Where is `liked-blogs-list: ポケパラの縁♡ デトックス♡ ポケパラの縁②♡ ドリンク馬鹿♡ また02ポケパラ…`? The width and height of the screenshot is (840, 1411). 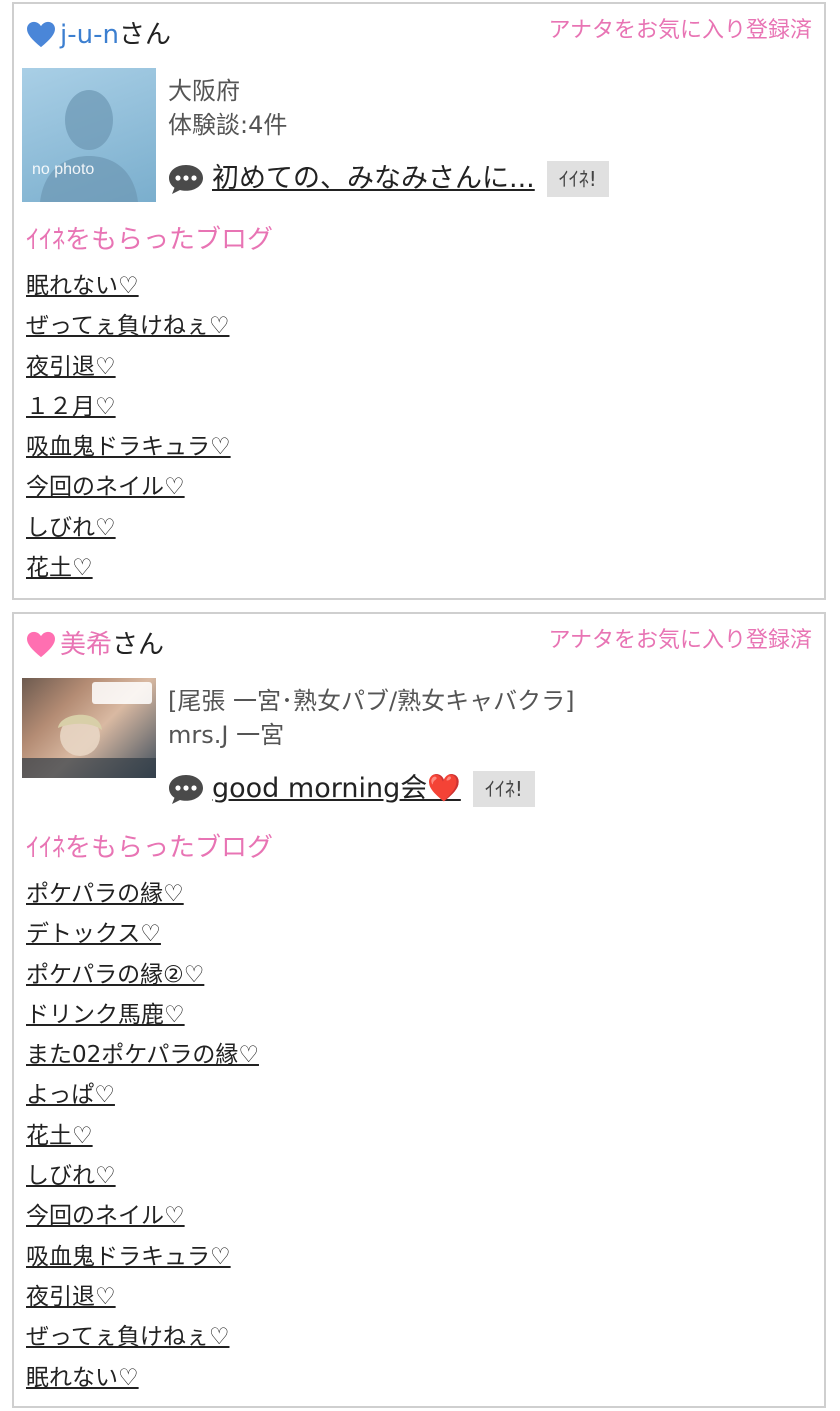
liked-blogs-list: ポケパラの縁♡ デトックス♡ ポケパラの縁②♡ ドリンク馬鹿♡ また02ポケパラ… is located at coordinates (142, 1136).